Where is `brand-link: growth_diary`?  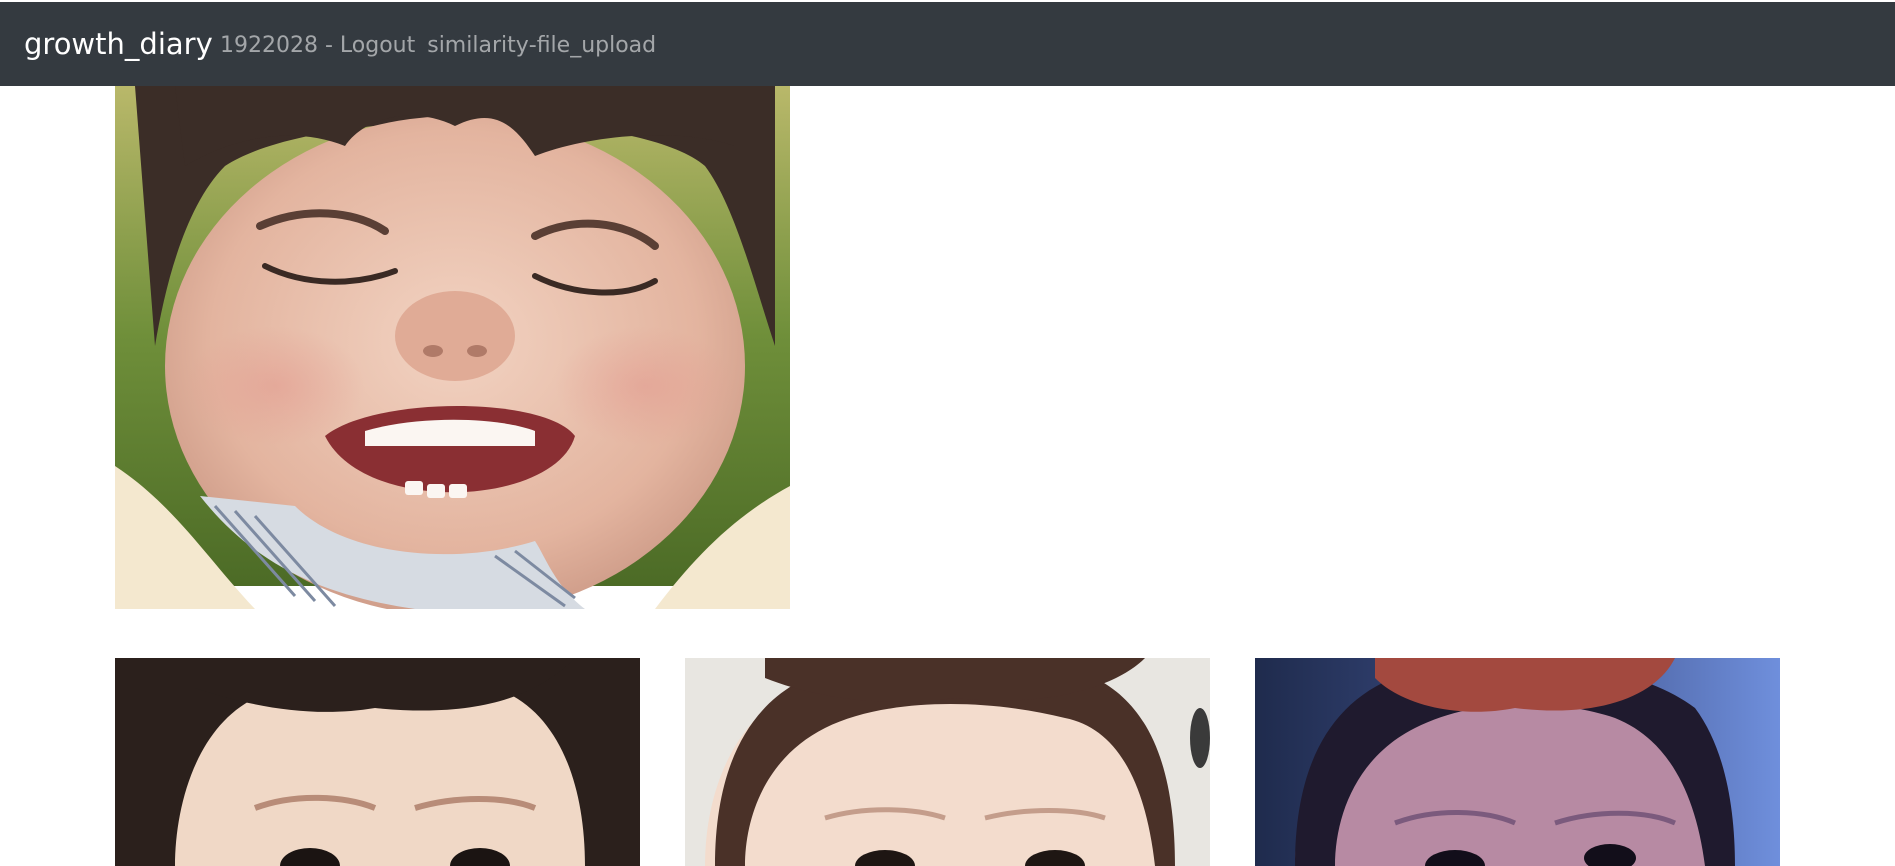 brand-link: growth_diary is located at coordinates (118, 44).